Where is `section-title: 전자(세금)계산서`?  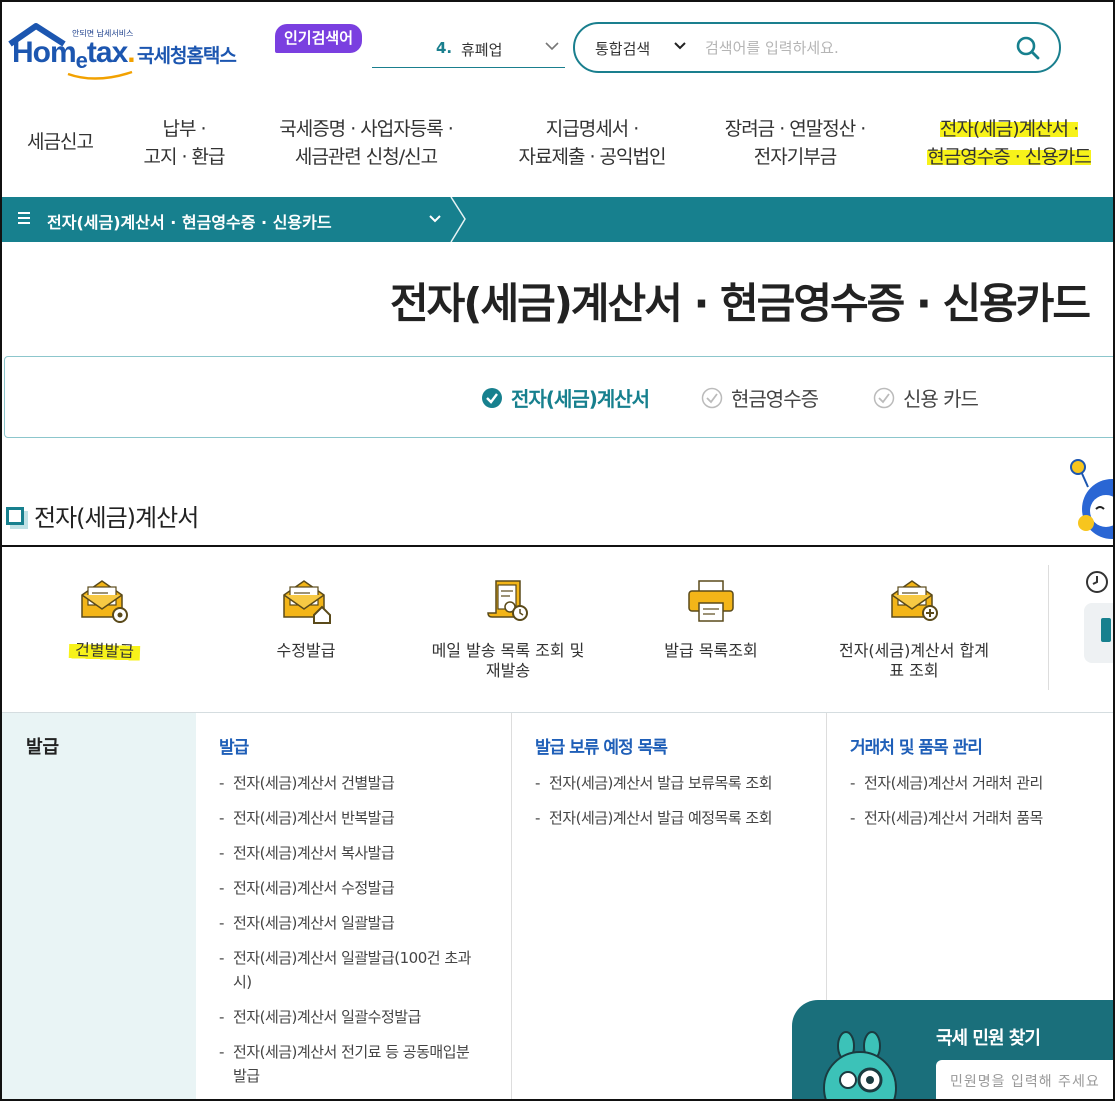 section-title: 전자(세금)계산서 is located at coordinates (102, 515).